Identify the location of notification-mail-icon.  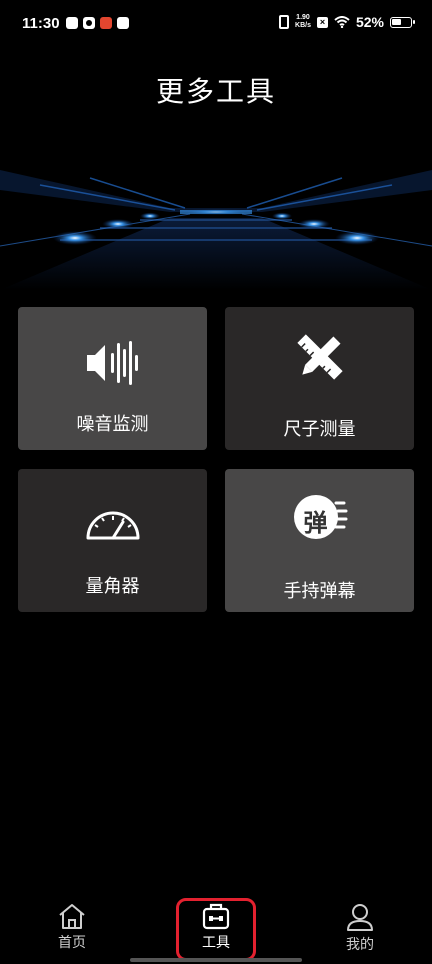
(123, 23).